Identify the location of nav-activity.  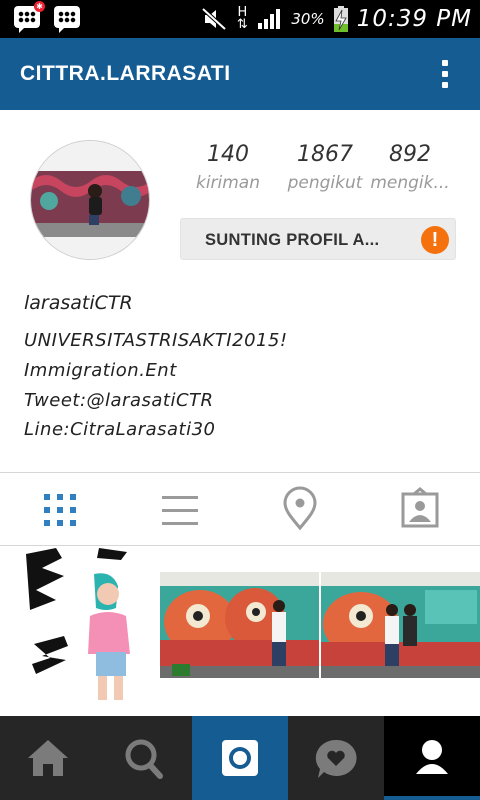
(336, 758).